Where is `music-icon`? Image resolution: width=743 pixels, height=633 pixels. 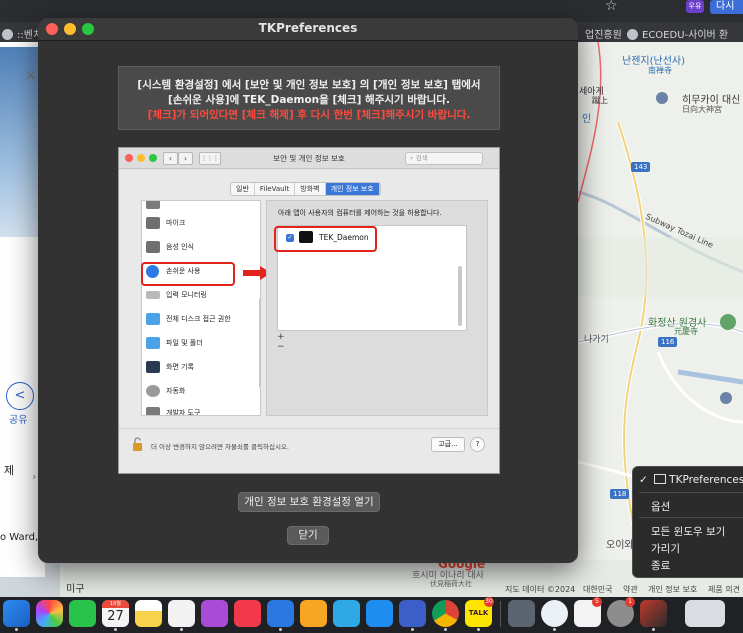
music-icon is located at coordinates (247, 613).